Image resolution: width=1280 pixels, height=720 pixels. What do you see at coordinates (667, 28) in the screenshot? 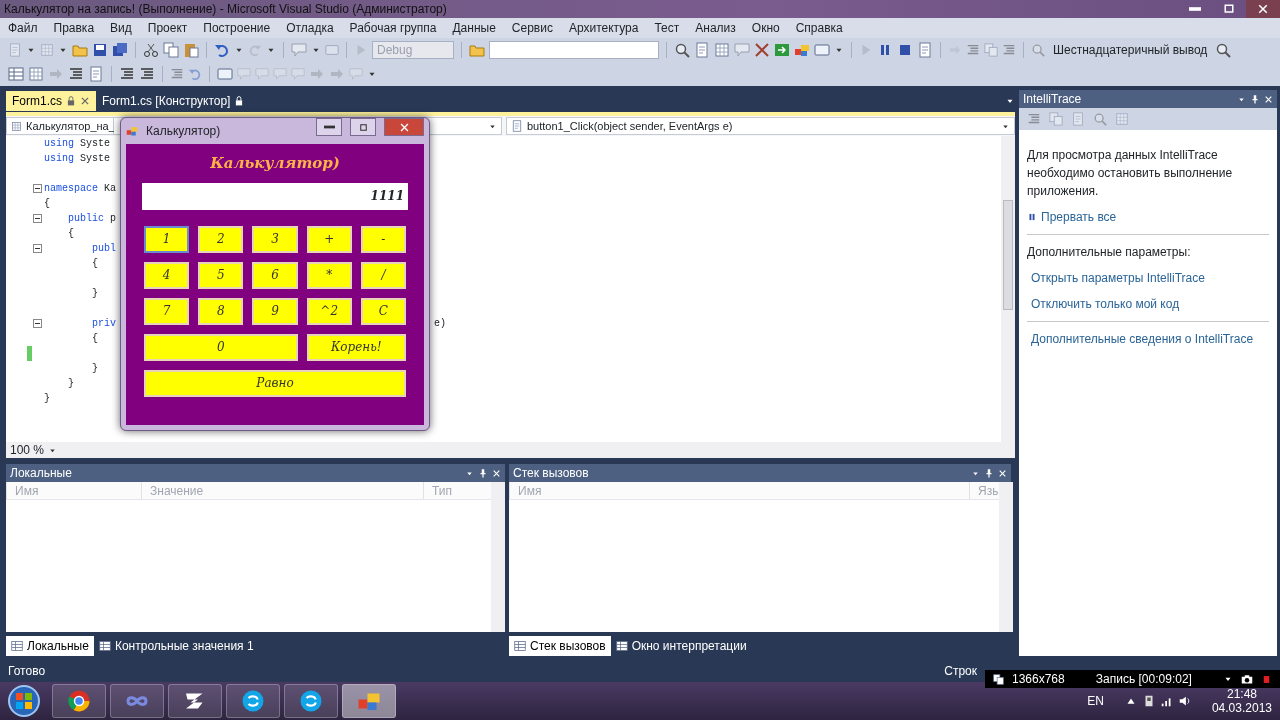
I see `menu-item: Тест` at bounding box center [667, 28].